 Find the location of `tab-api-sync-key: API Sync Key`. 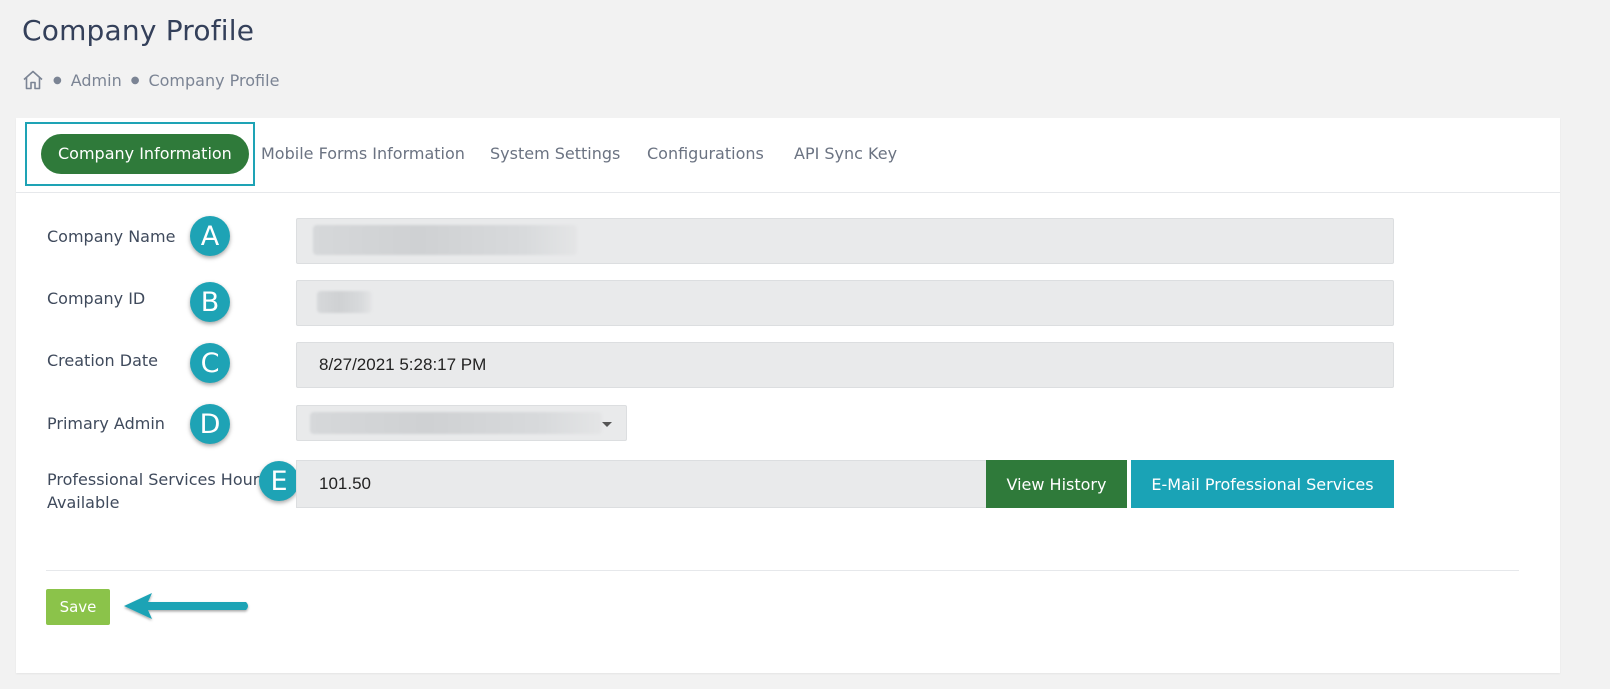

tab-api-sync-key: API Sync Key is located at coordinates (845, 154).